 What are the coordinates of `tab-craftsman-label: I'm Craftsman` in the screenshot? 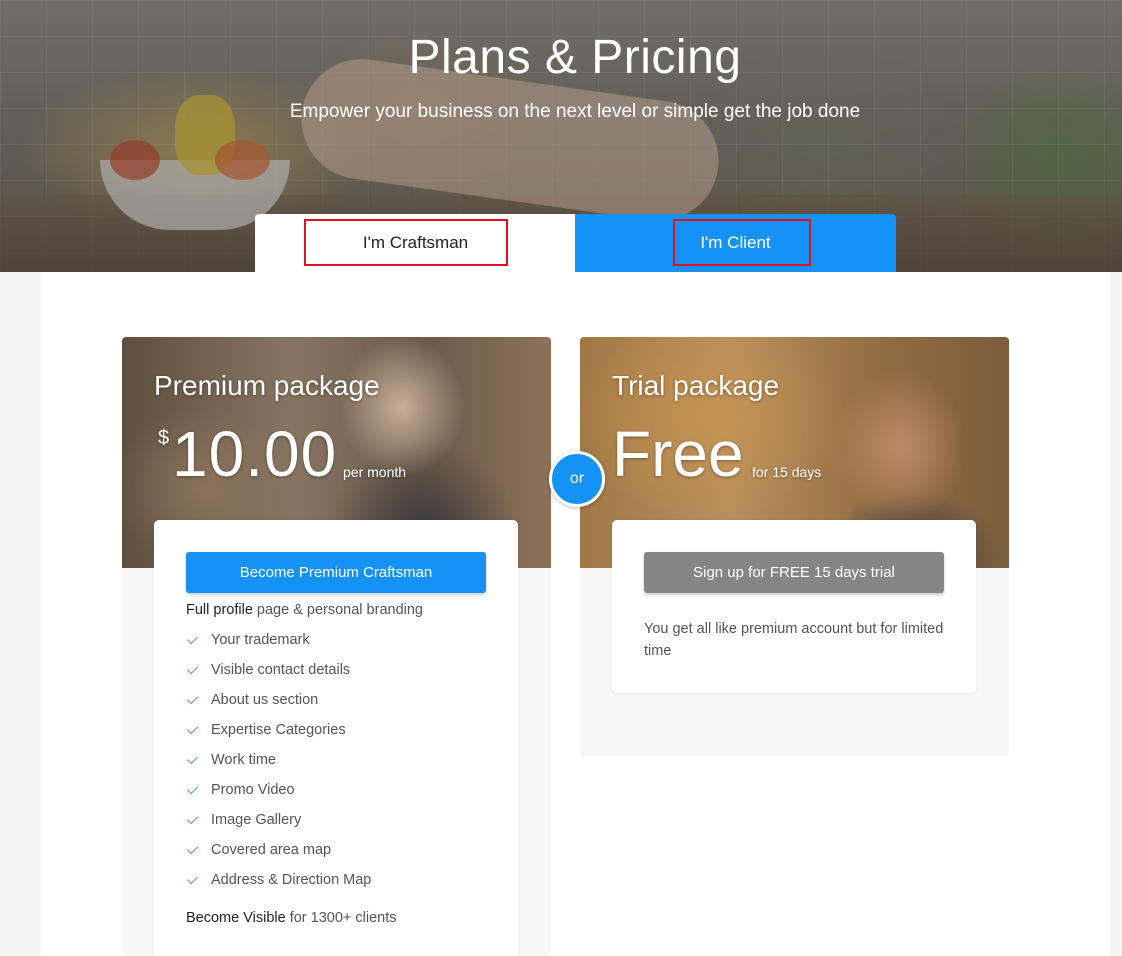 It's located at (415, 242).